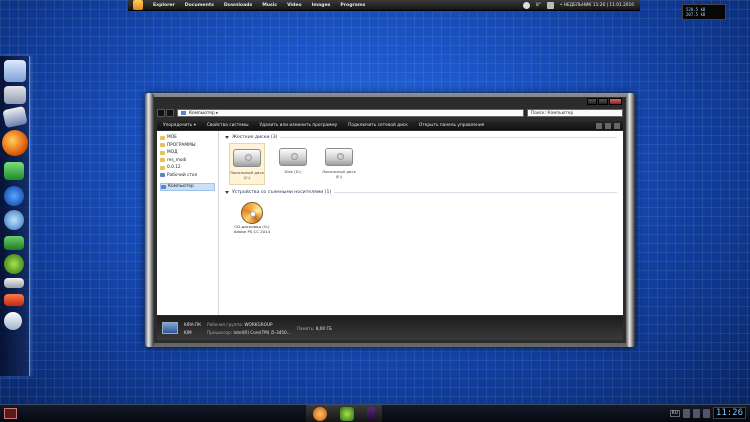 This screenshot has height=422, width=750. Describe the element at coordinates (179, 125) in the screenshot. I see `organize-button: Упорядочить ▾` at that location.